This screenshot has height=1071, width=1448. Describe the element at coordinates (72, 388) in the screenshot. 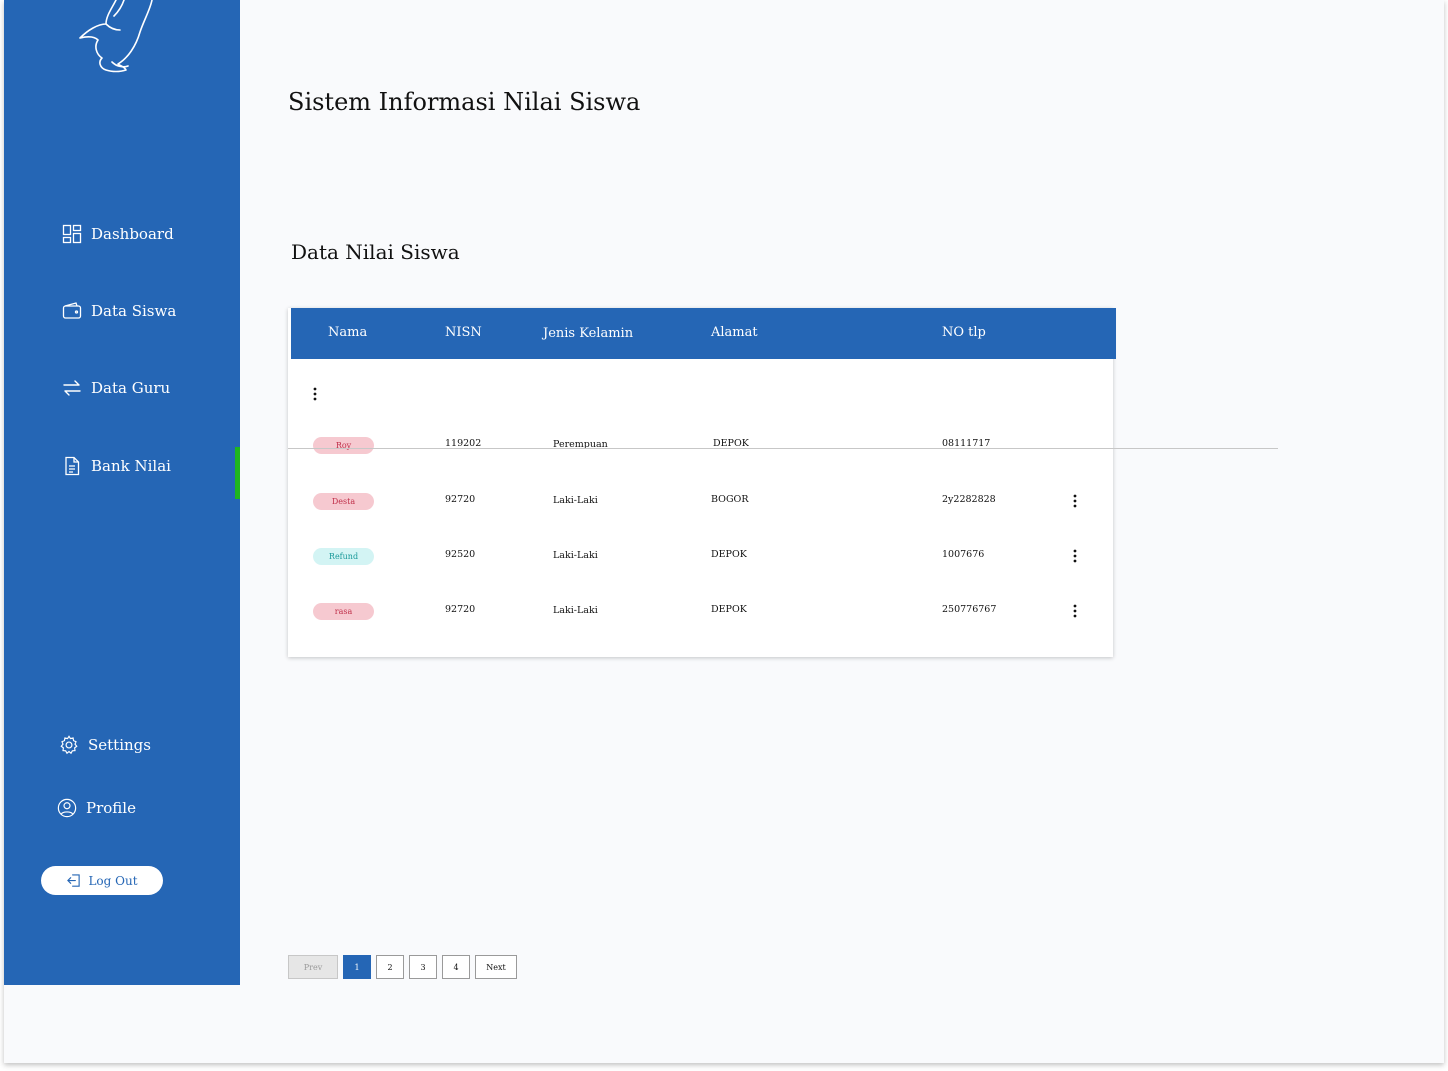

I see `transfer-arrows-icon` at that location.